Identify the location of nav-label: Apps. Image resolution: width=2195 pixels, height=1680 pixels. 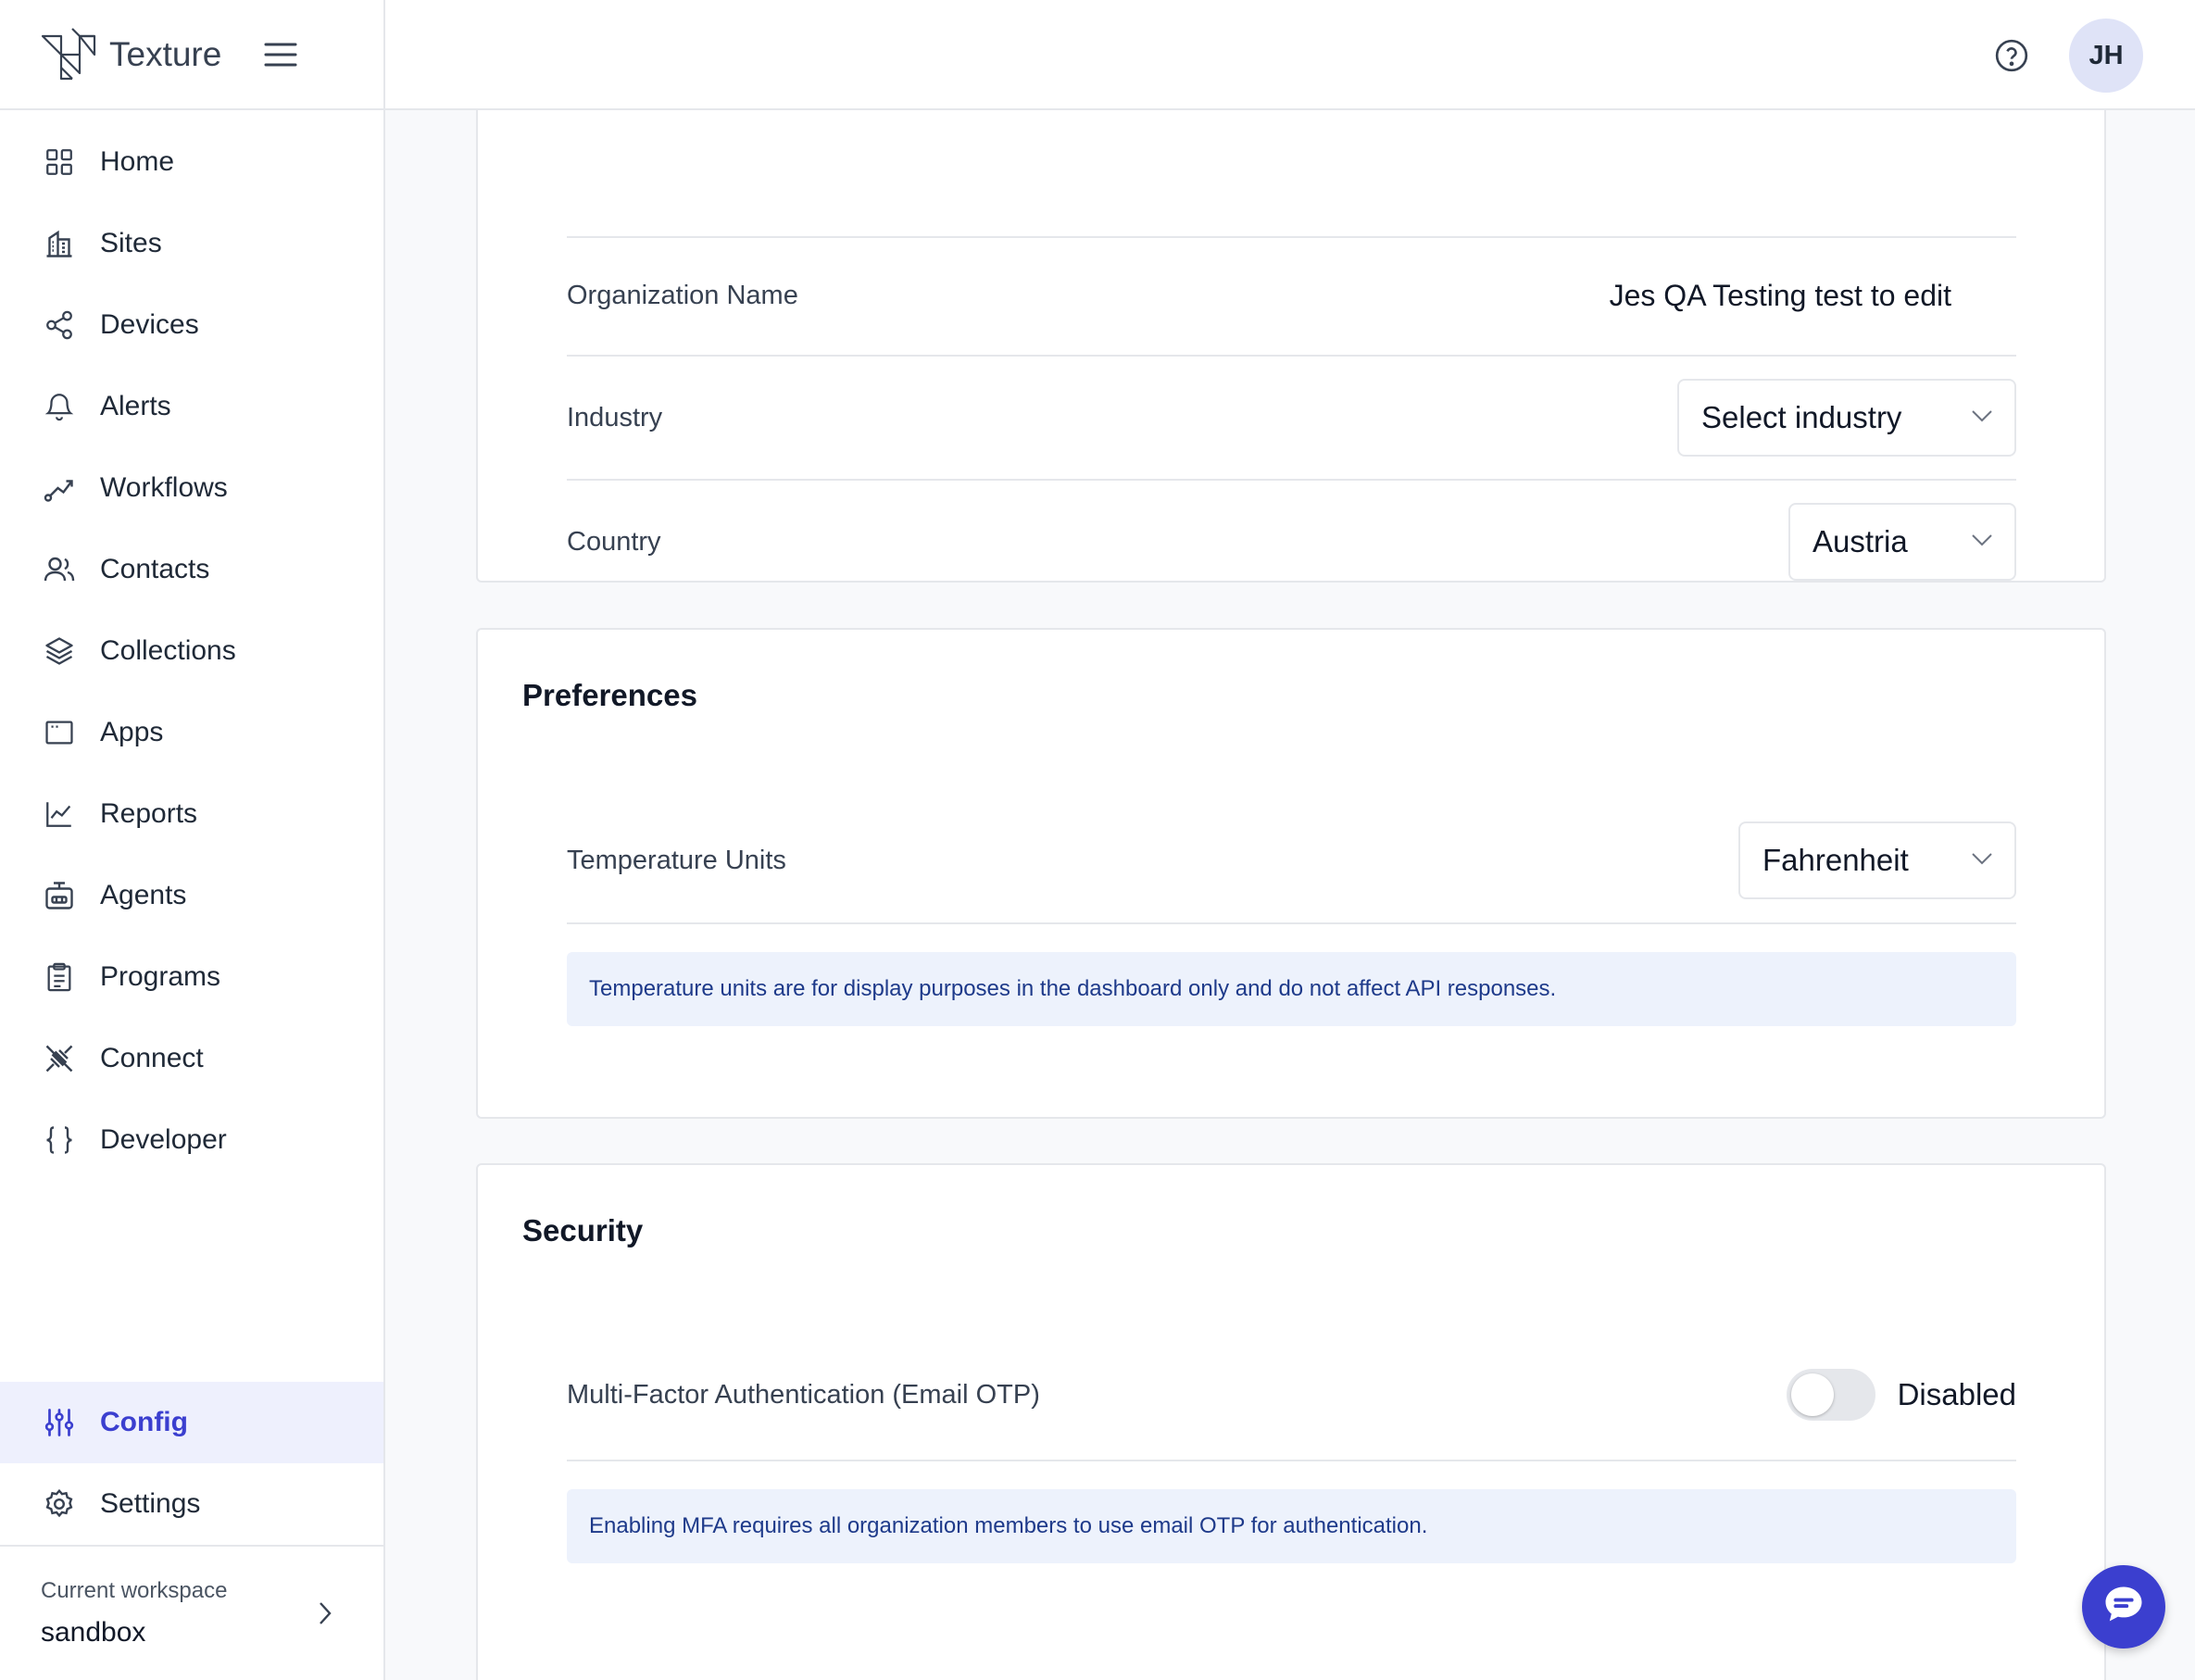
(132, 732).